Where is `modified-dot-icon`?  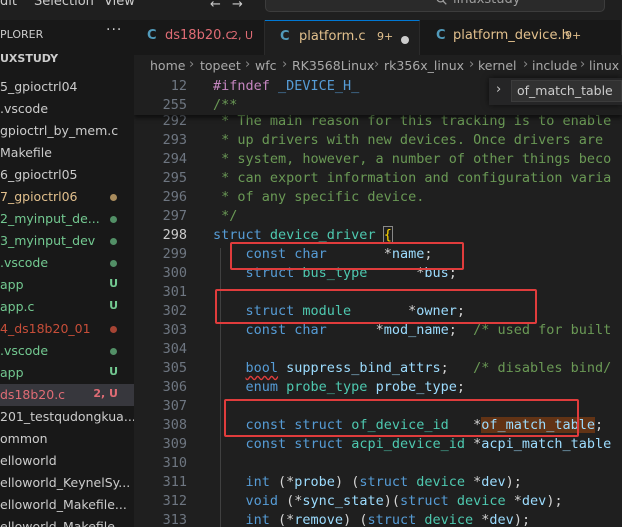
modified-dot-icon is located at coordinates (113, 329).